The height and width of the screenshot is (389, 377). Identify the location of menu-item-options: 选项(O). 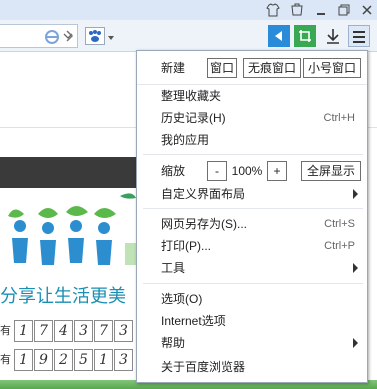
(252, 299).